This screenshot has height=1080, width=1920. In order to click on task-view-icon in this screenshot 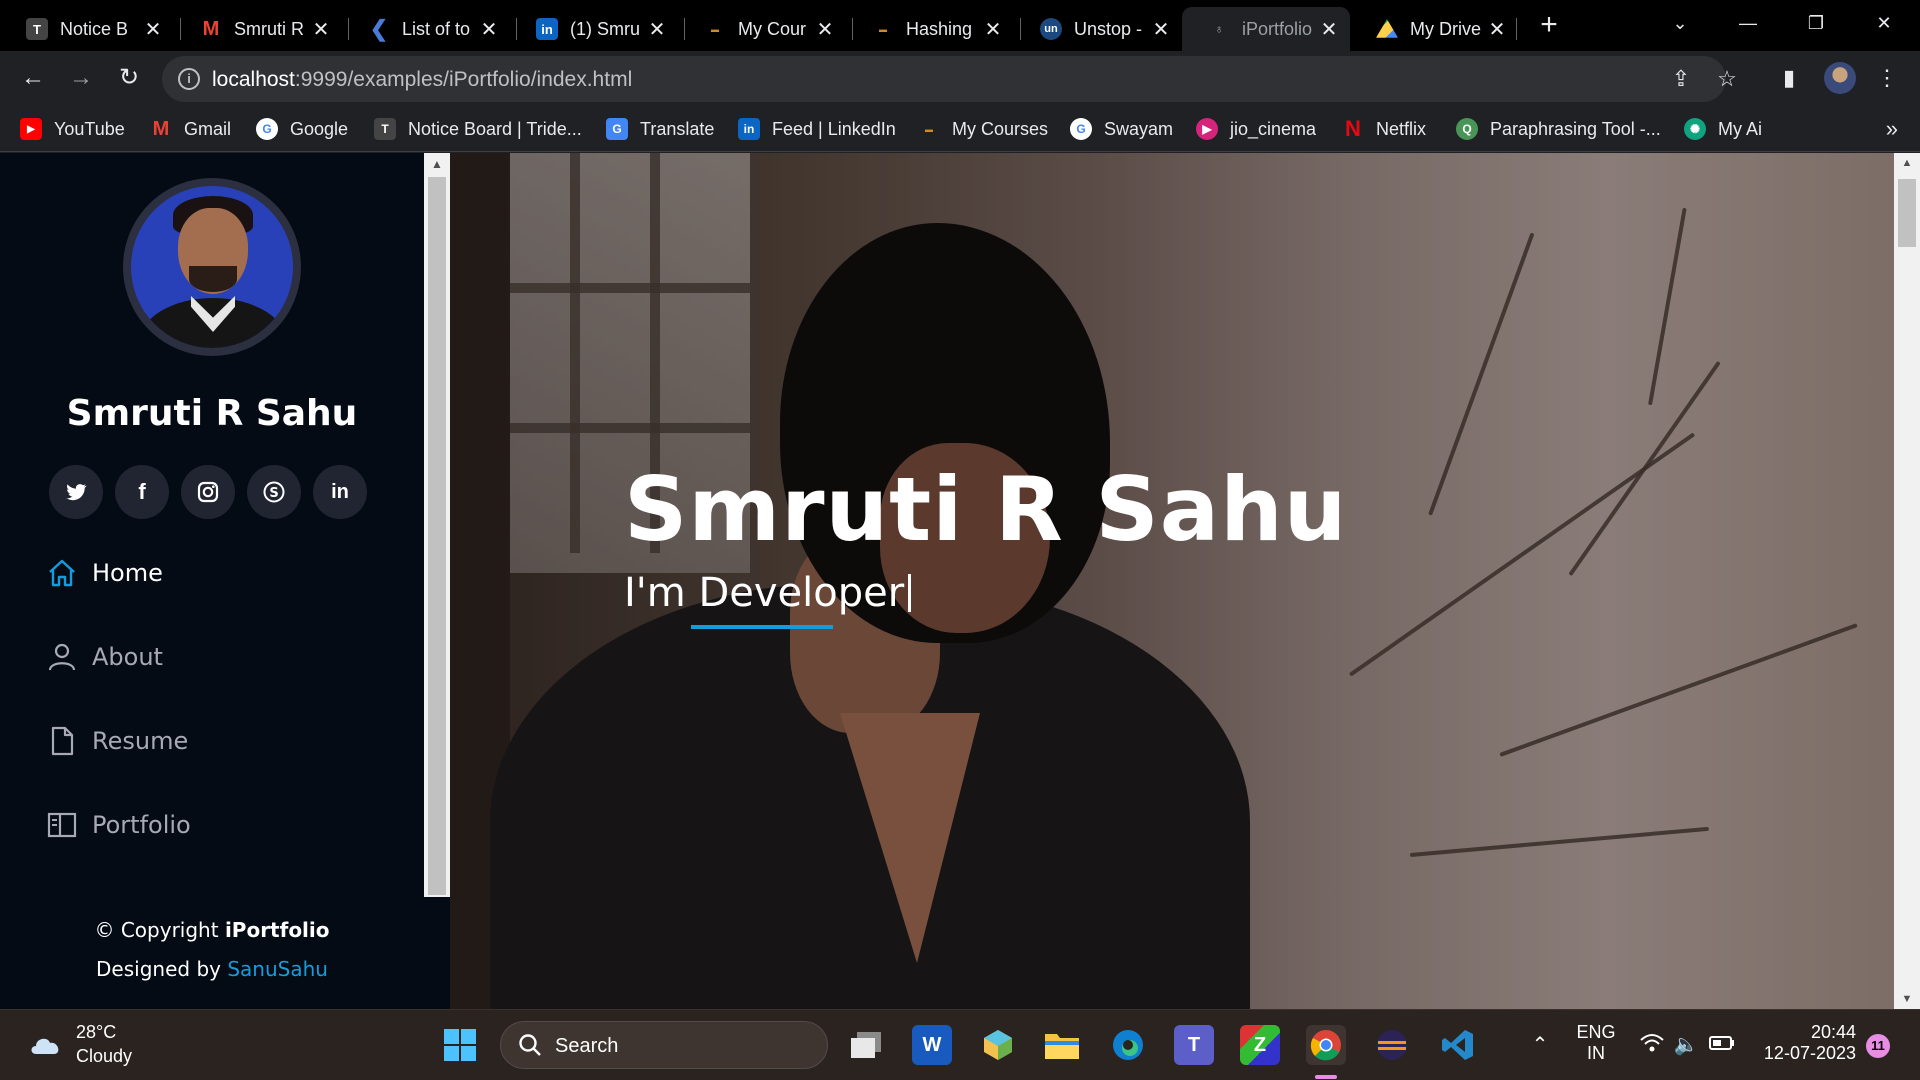, I will do `click(866, 1045)`.